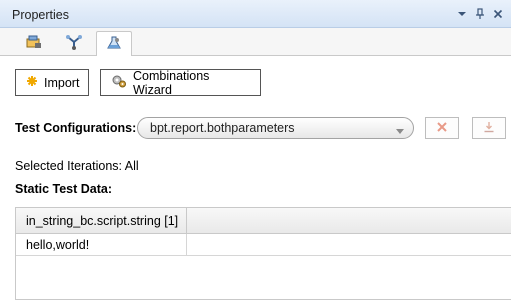 The image size is (511, 300). I want to click on download-icon, so click(489, 128).